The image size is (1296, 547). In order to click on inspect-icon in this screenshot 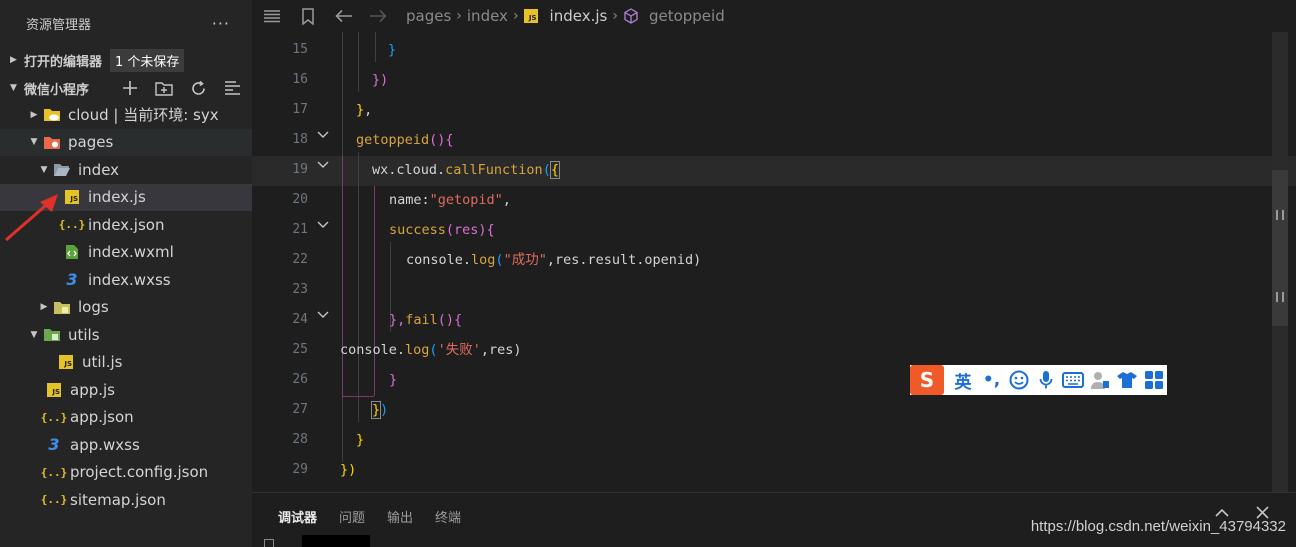, I will do `click(269, 543)`.